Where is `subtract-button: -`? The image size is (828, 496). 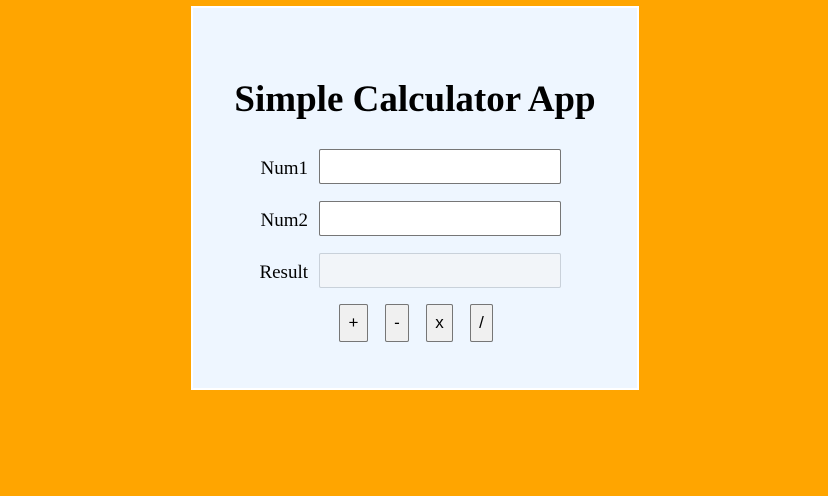 subtract-button: - is located at coordinates (397, 323).